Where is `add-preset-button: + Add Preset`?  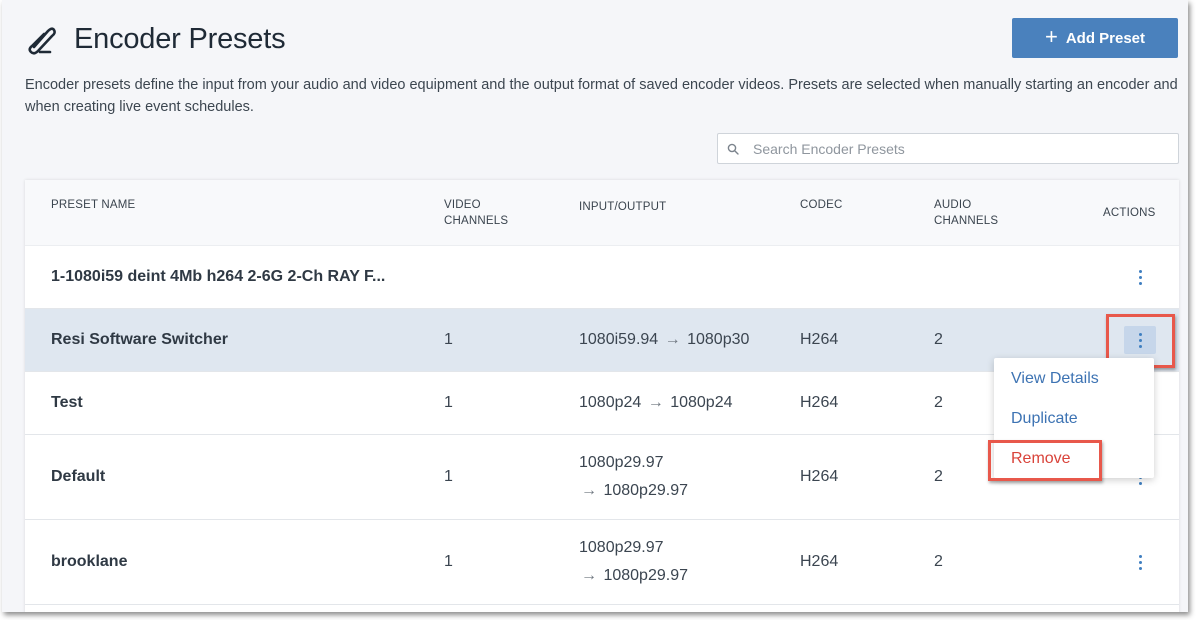 add-preset-button: + Add Preset is located at coordinates (1095, 38).